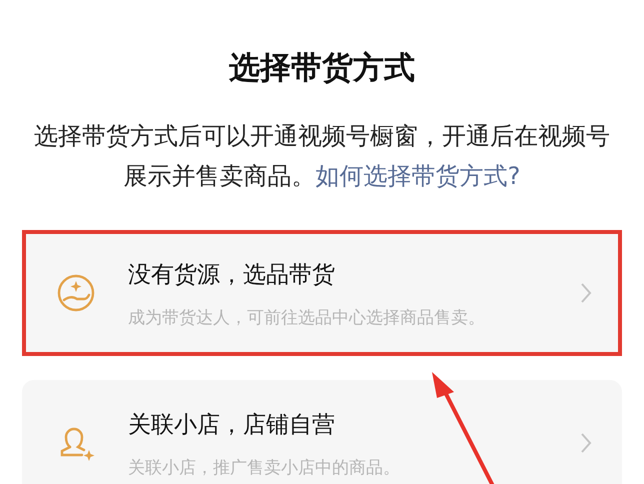 This screenshot has width=644, height=484. Describe the element at coordinates (307, 317) in the screenshot. I see `option-subtitle: 成为带货达人，可前往选品中心选择商品售卖。` at that location.